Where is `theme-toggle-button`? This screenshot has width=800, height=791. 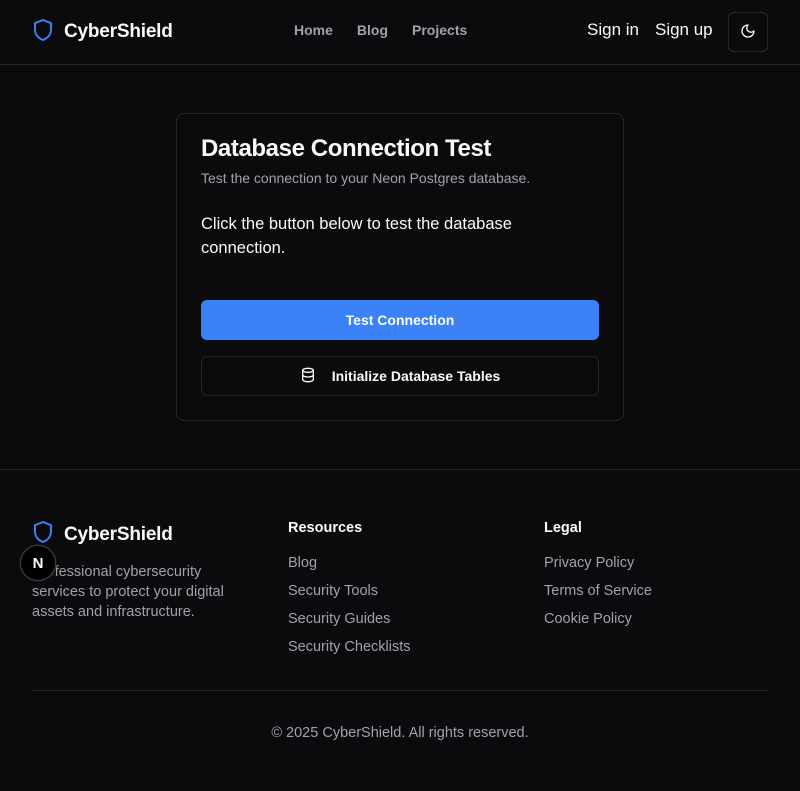
theme-toggle-button is located at coordinates (748, 32).